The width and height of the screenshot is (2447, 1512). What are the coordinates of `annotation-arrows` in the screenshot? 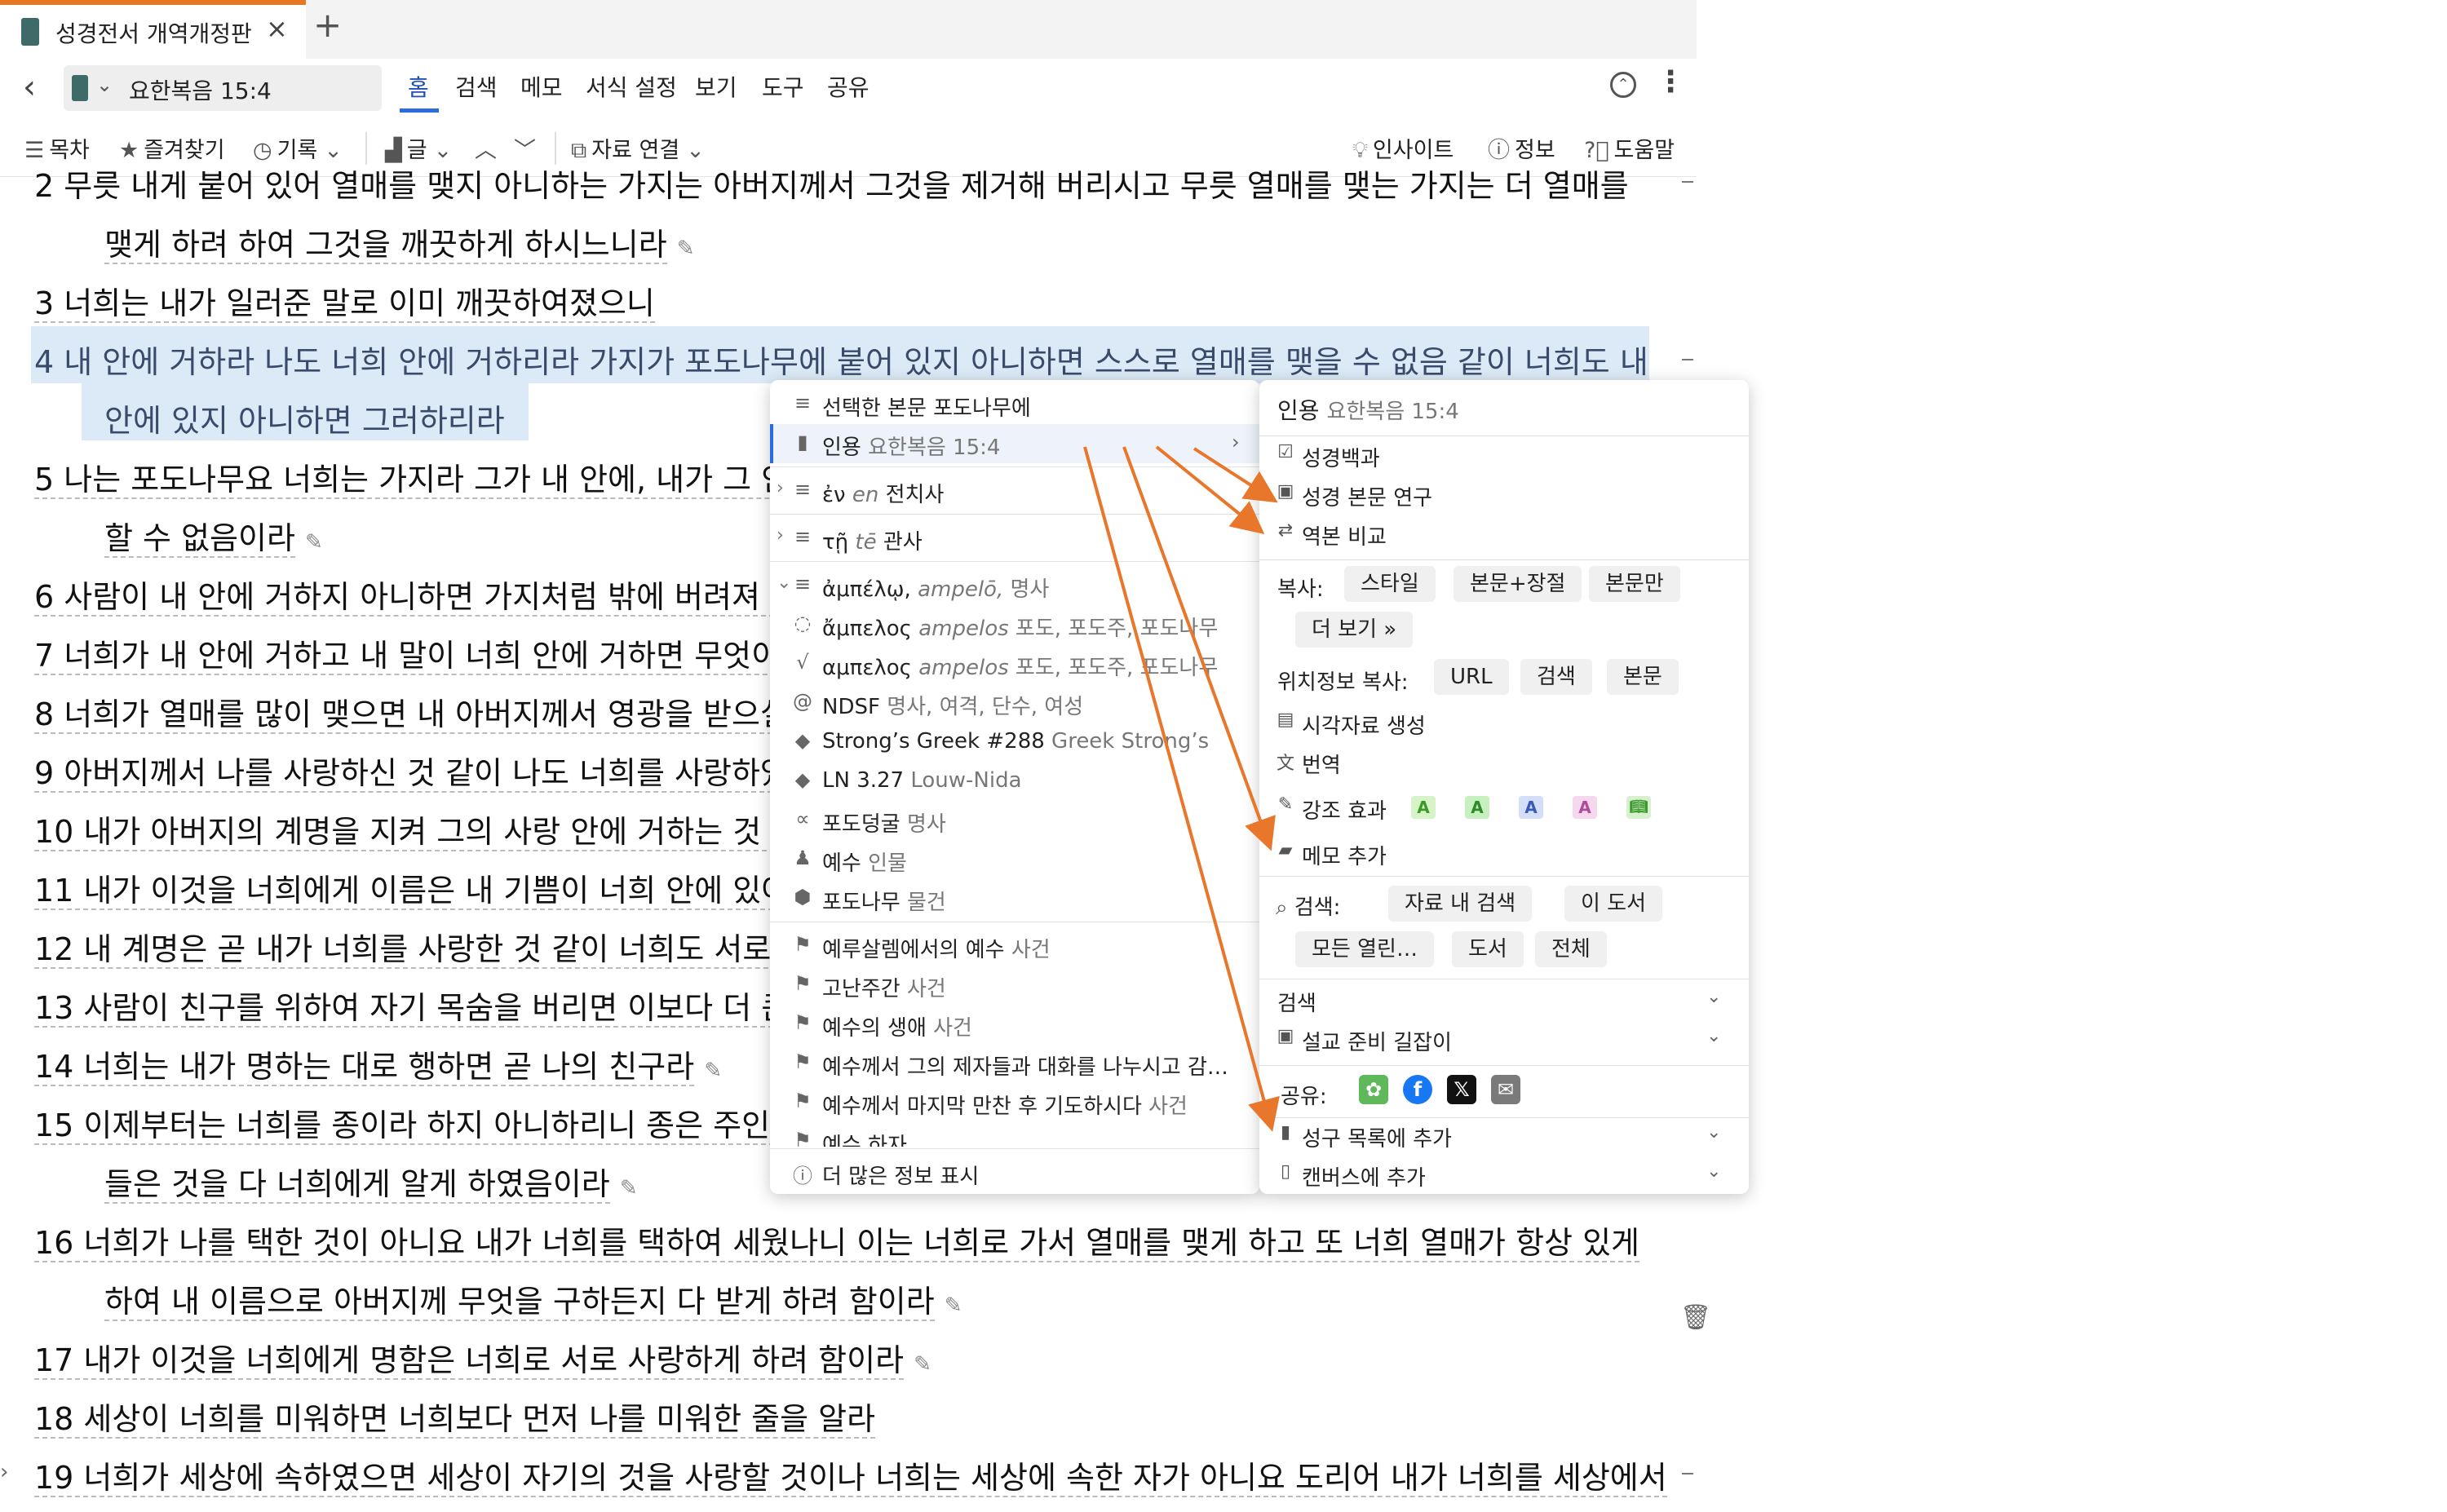 It's located at (1181, 789).